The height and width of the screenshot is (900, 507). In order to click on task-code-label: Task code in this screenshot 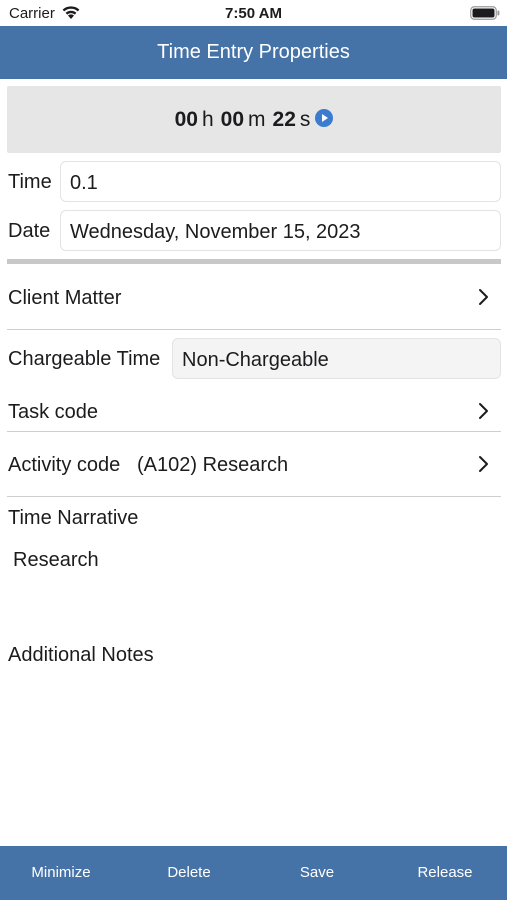, I will do `click(53, 412)`.